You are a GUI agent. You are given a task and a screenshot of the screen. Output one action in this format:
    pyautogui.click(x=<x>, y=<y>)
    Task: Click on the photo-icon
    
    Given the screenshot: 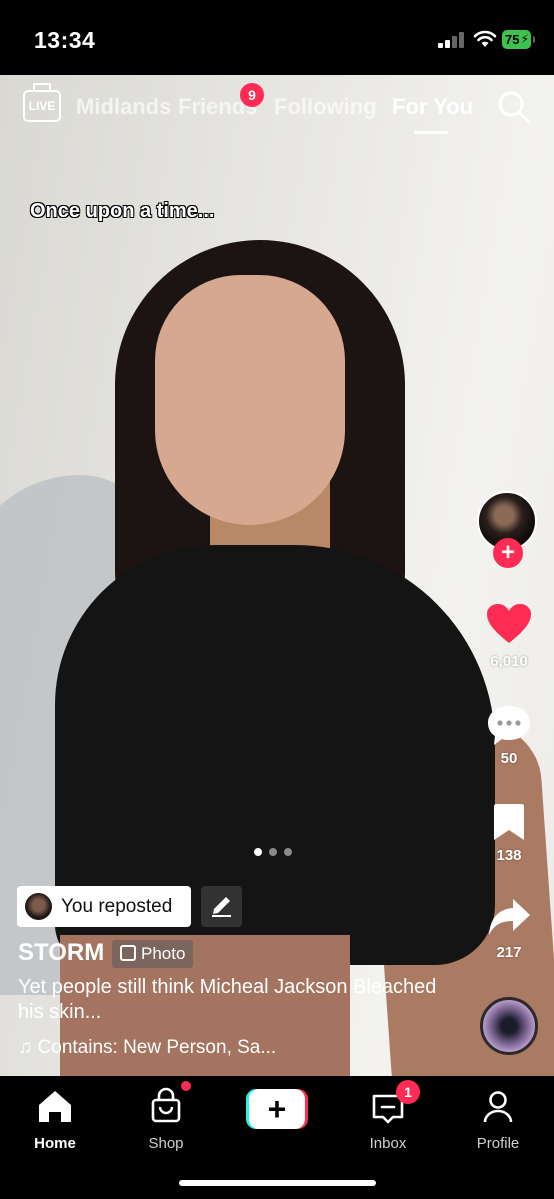 What is the action you would take?
    pyautogui.click(x=128, y=953)
    